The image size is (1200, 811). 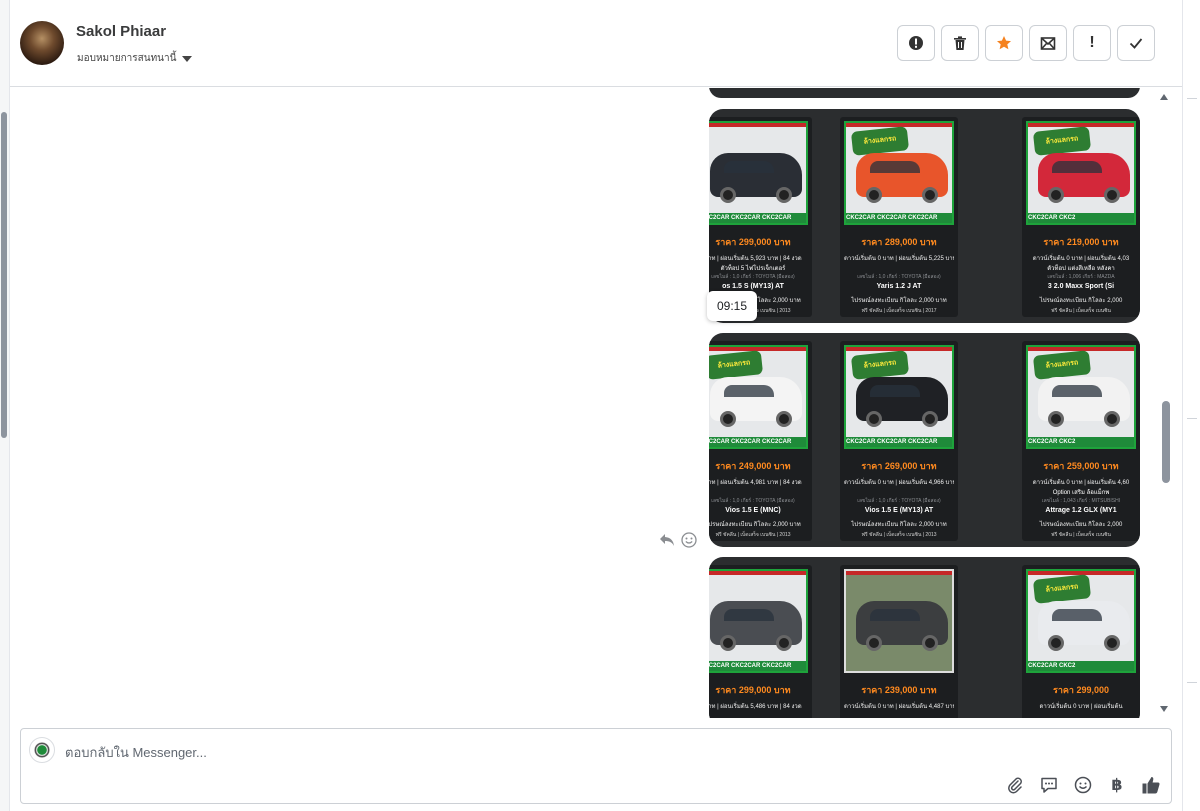 I want to click on assign-conversation-dropdown: มอบหมายการสนทนานี้, so click(x=135, y=58).